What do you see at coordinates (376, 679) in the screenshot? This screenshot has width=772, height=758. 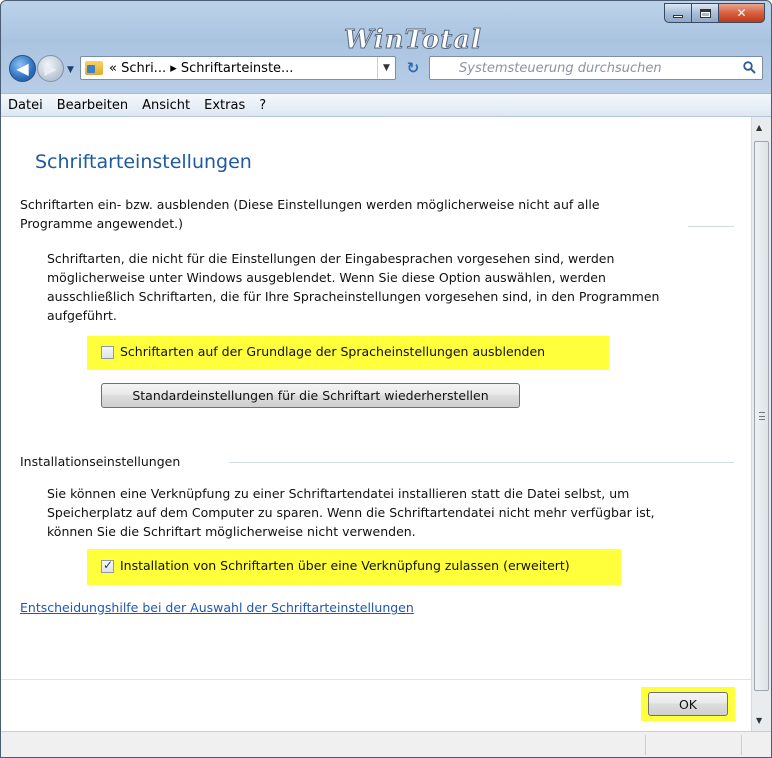 I see `footer-divider` at bounding box center [376, 679].